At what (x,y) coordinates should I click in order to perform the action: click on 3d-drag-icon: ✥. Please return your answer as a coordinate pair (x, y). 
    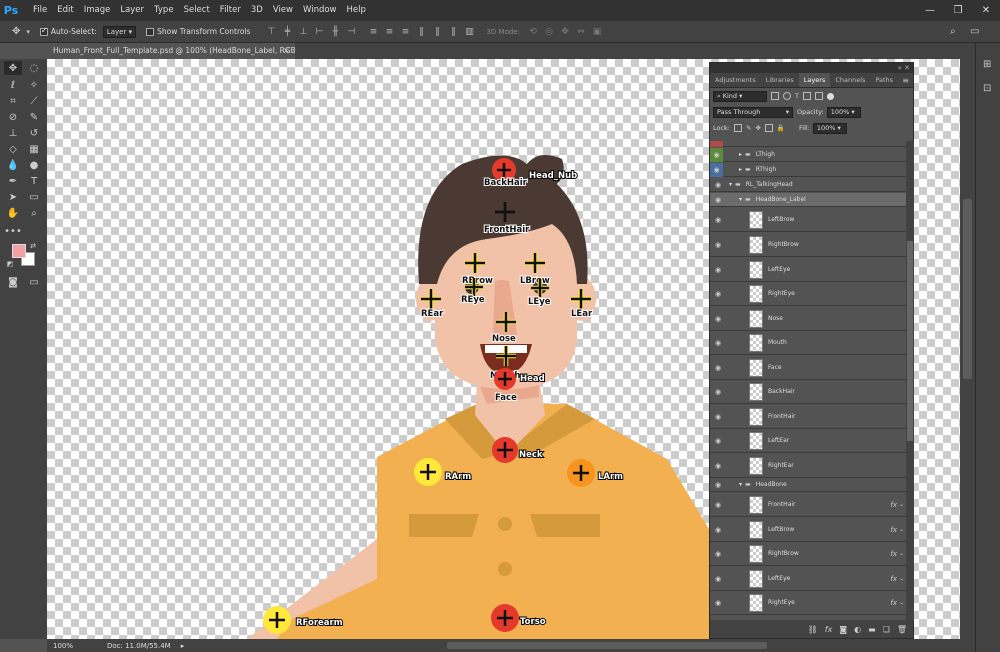
    Looking at the image, I should click on (565, 32).